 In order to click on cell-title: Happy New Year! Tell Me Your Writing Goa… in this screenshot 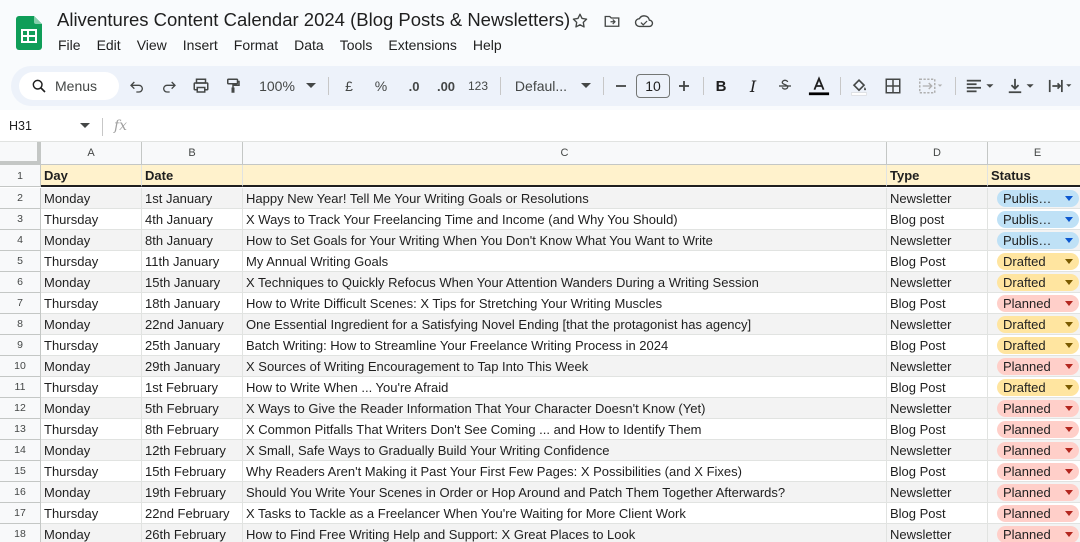, I will do `click(565, 198)`.